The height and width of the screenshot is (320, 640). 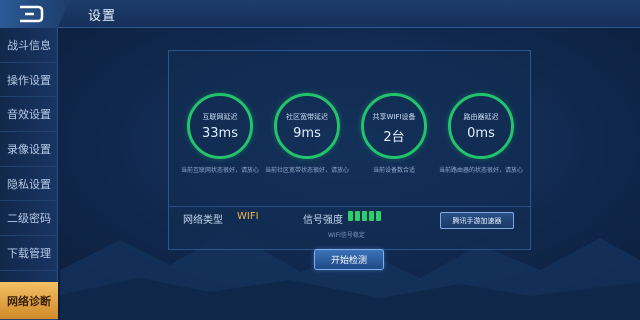 What do you see at coordinates (307, 117) in the screenshot?
I see `gauge-label: 社区宽带延迟` at bounding box center [307, 117].